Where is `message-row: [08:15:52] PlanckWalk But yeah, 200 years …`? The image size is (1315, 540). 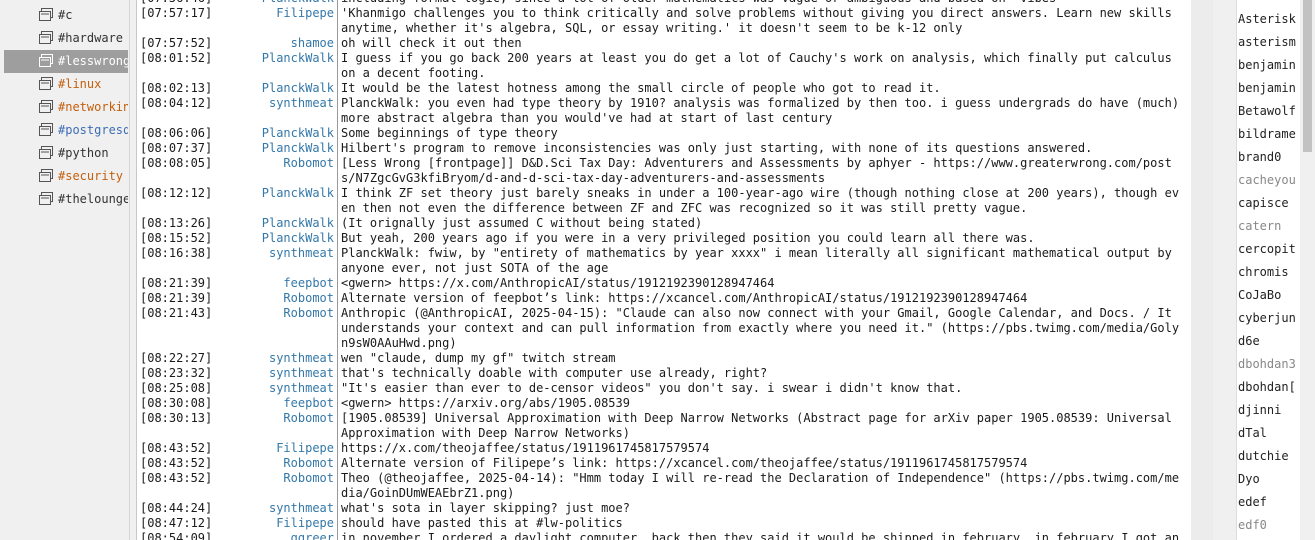
message-row: [08:15:52] PlanckWalk But yeah, 200 years … is located at coordinates (664, 238).